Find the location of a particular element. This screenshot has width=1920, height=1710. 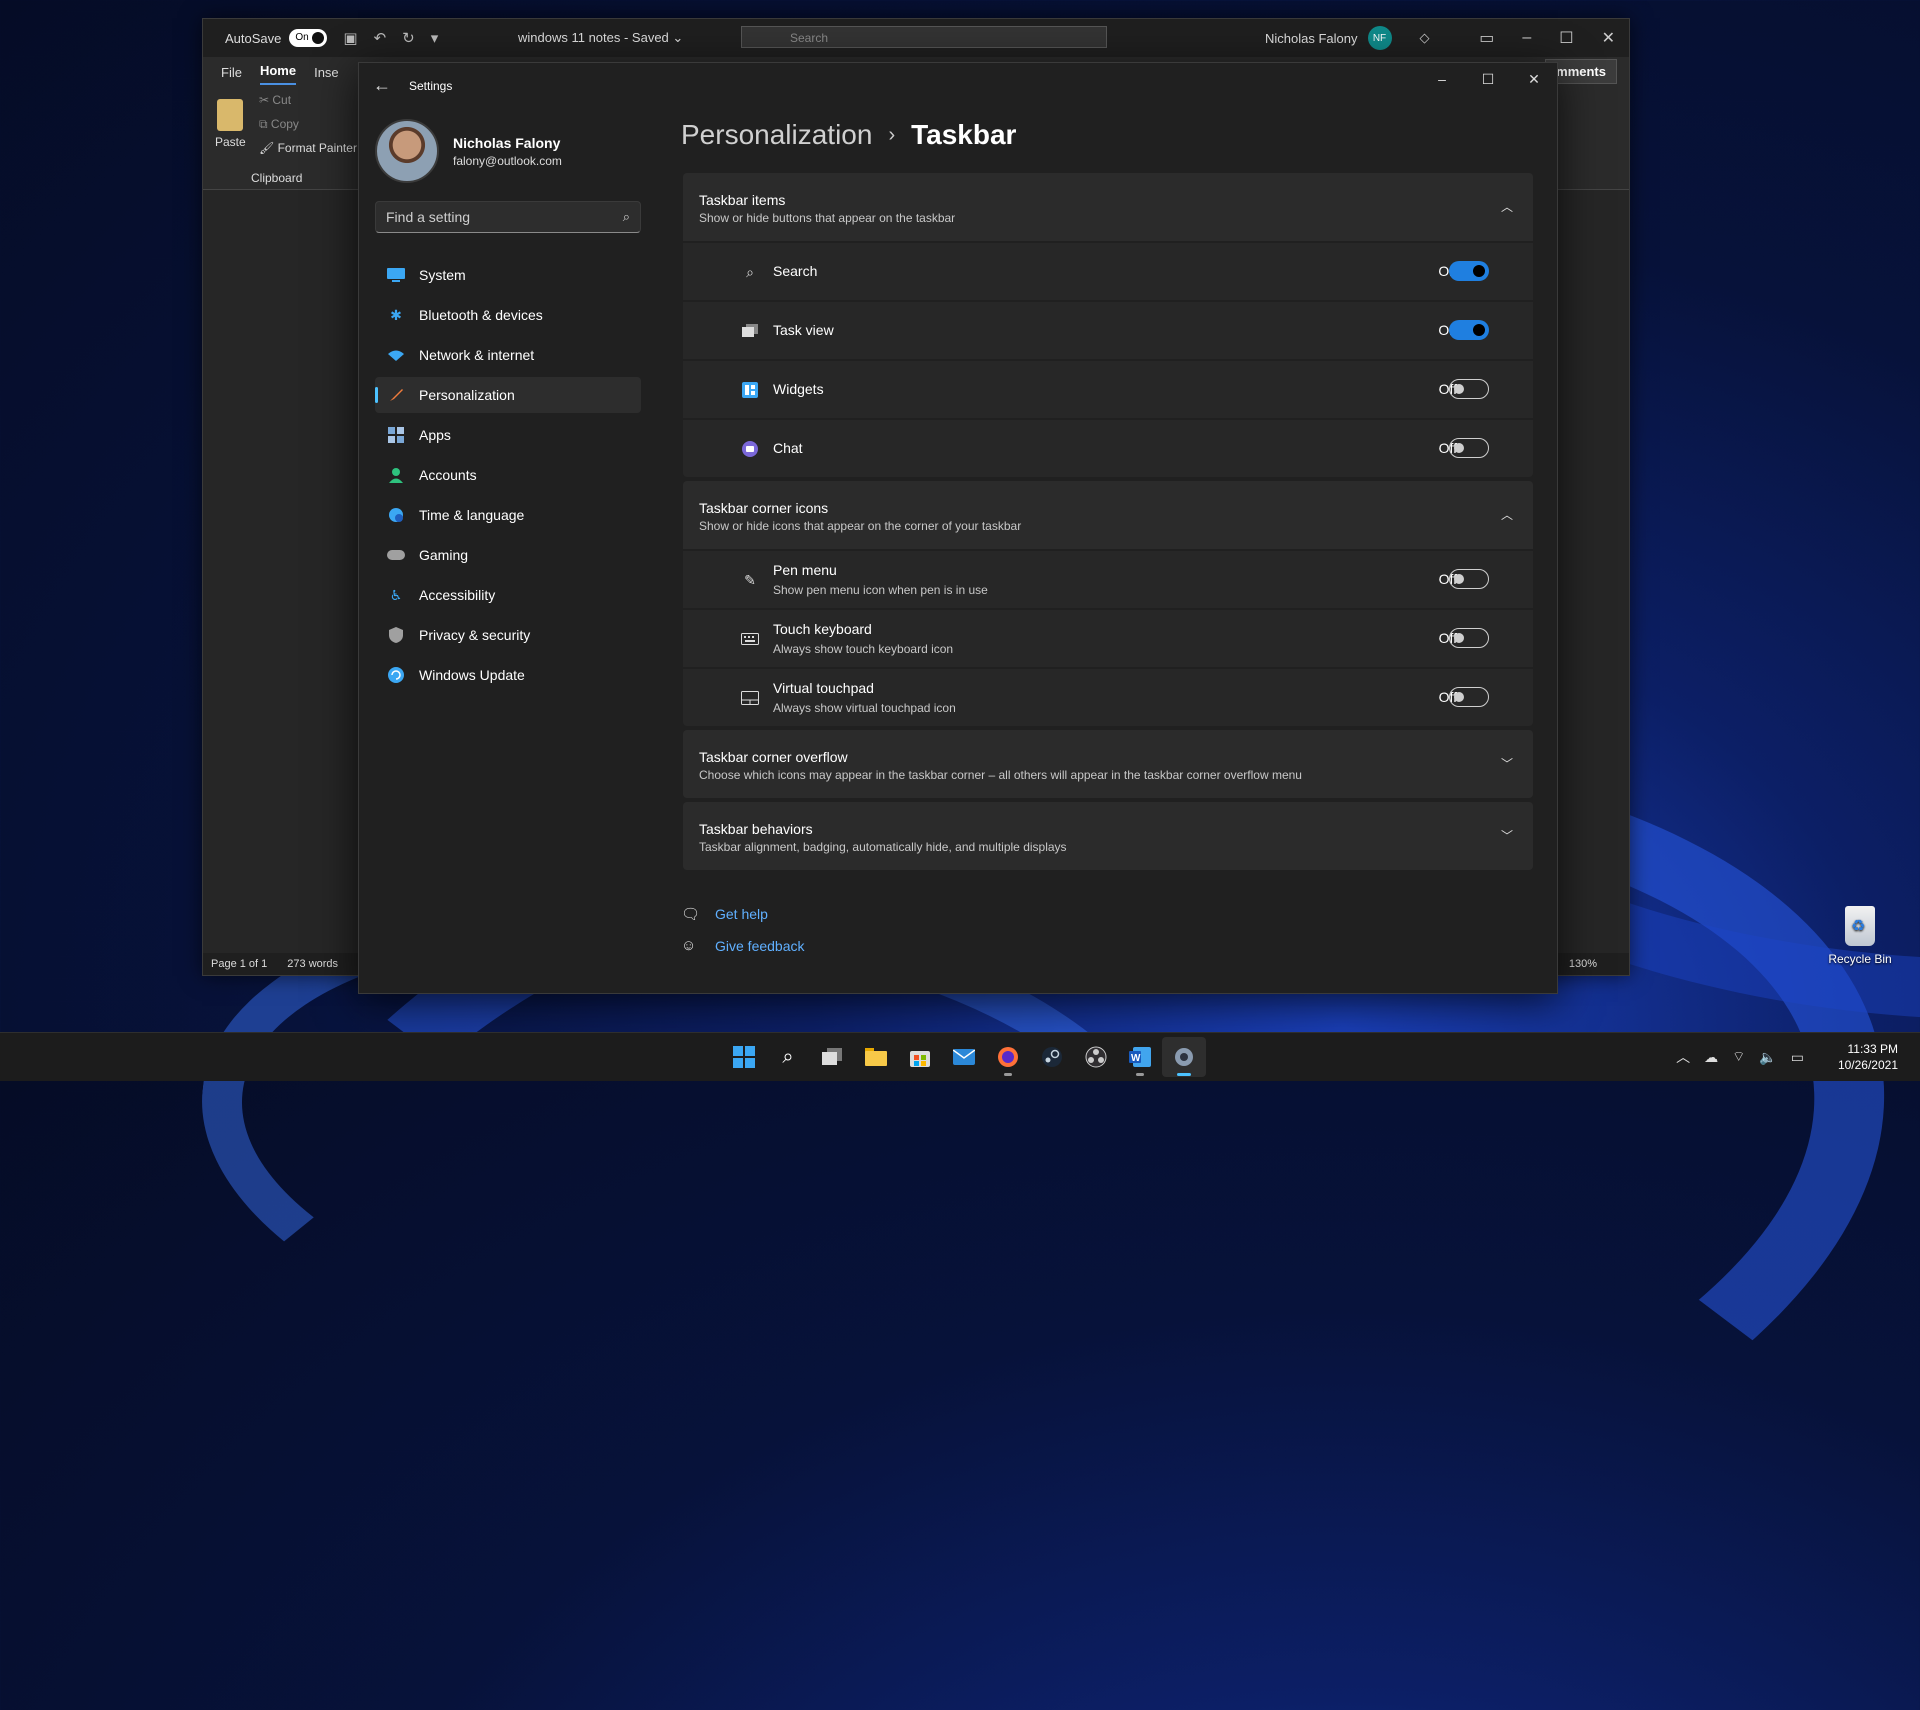

paste-icon is located at coordinates (230, 115).